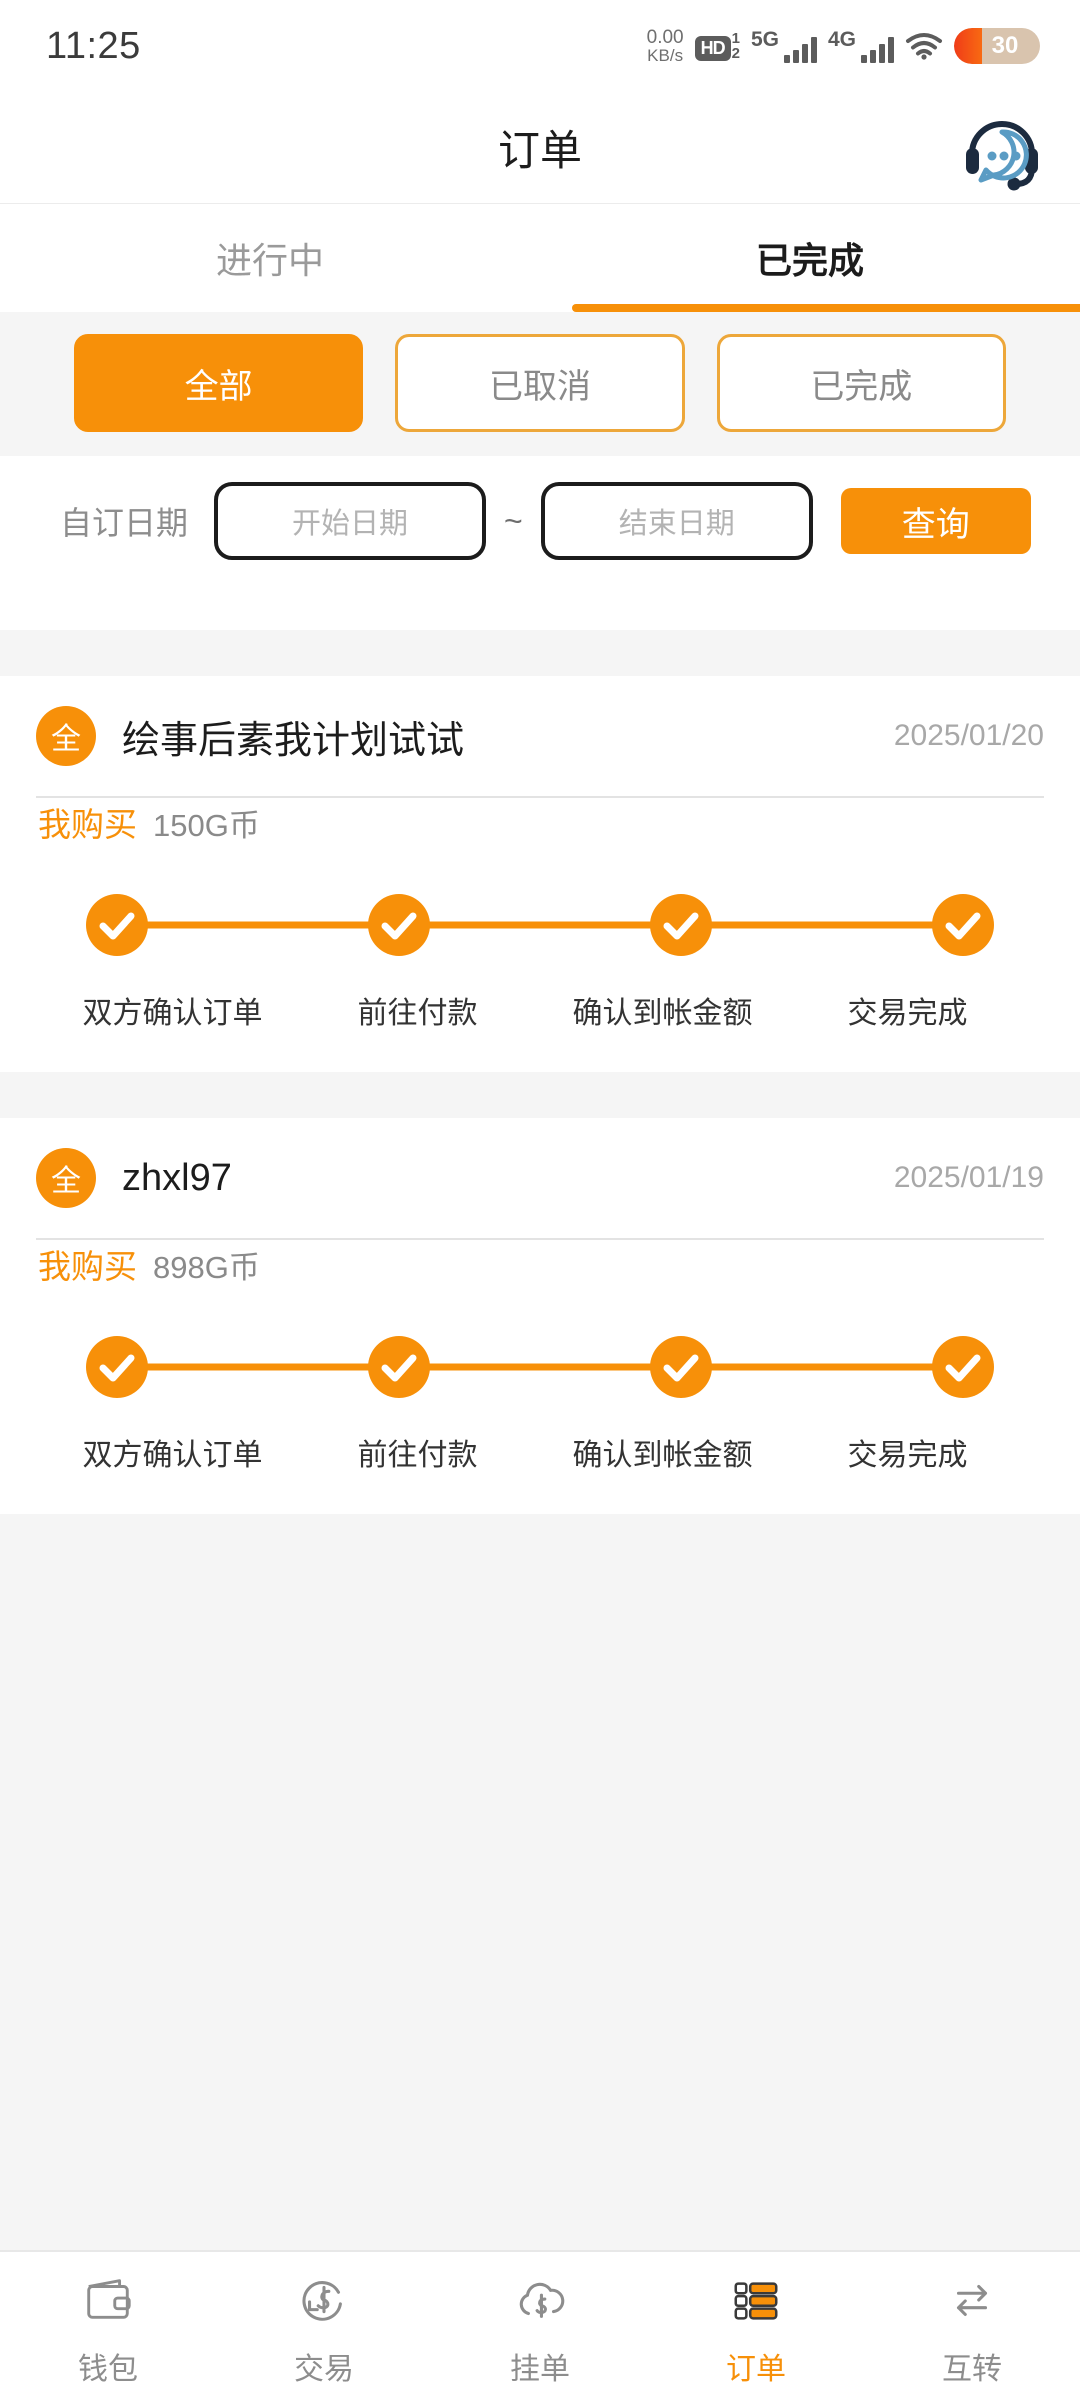 The height and width of the screenshot is (2408, 1080). Describe the element at coordinates (972, 2369) in the screenshot. I see `nav-item-transfer-label: 互转` at that location.